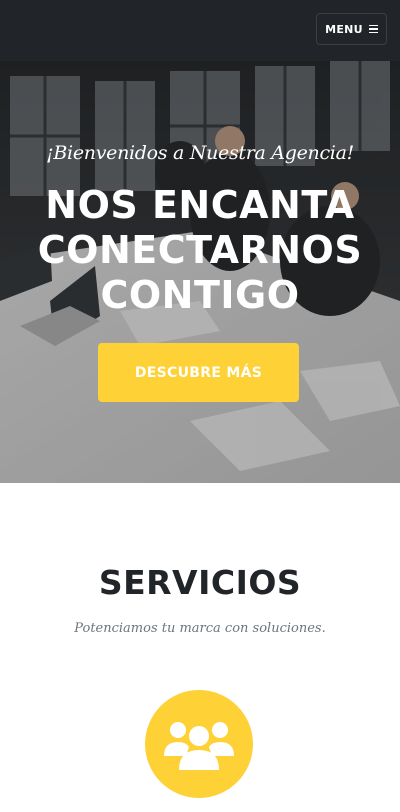 The width and height of the screenshot is (400, 812). I want to click on menu-button: MENU, so click(351, 29).